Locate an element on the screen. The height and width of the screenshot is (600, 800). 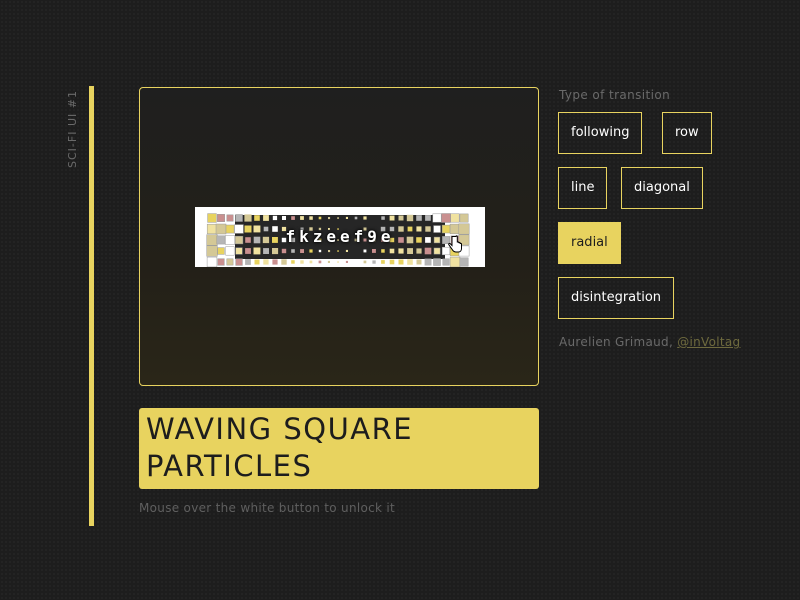
demo-unlock-button: fkzeef9e is located at coordinates (340, 237).